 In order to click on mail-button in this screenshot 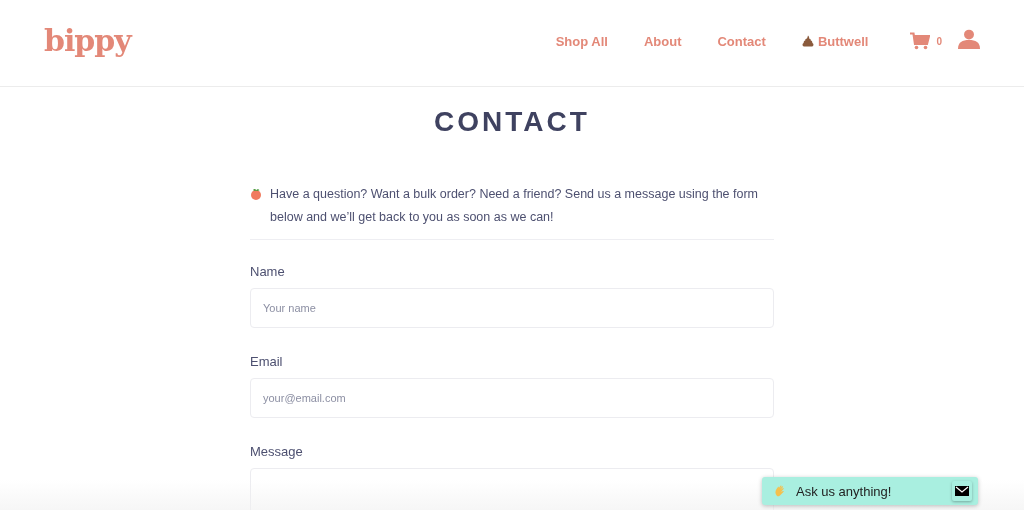, I will do `click(962, 491)`.